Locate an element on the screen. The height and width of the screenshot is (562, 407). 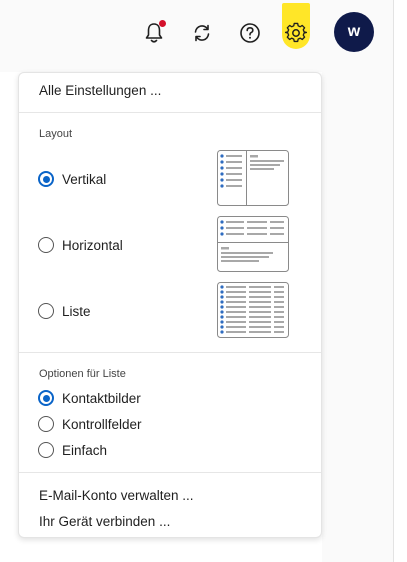
layout-option-horizontal: Horizontal is located at coordinates (80, 245).